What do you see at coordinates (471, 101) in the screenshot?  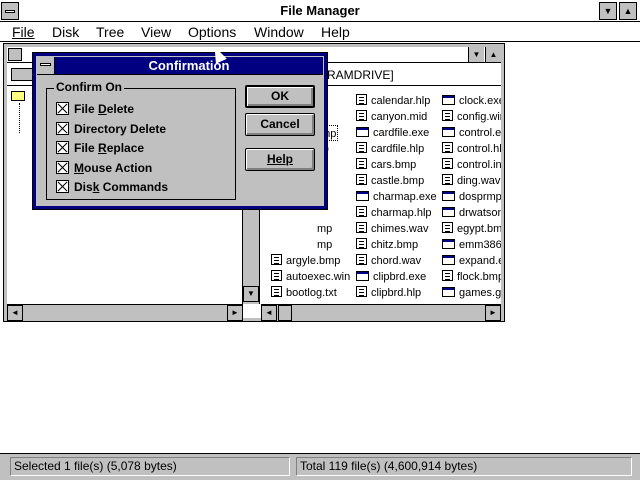 I see `list-item: clock.exe` at bounding box center [471, 101].